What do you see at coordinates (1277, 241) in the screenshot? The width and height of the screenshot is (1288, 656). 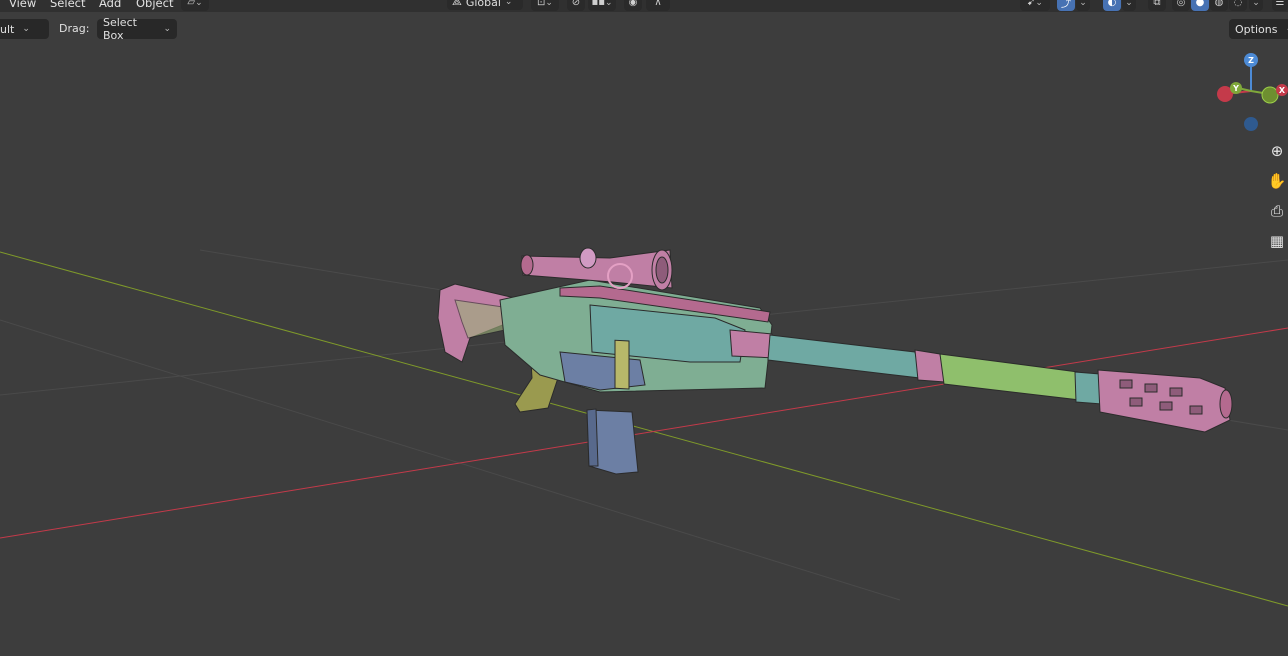 I see `grid-ortho-icon: ▦` at bounding box center [1277, 241].